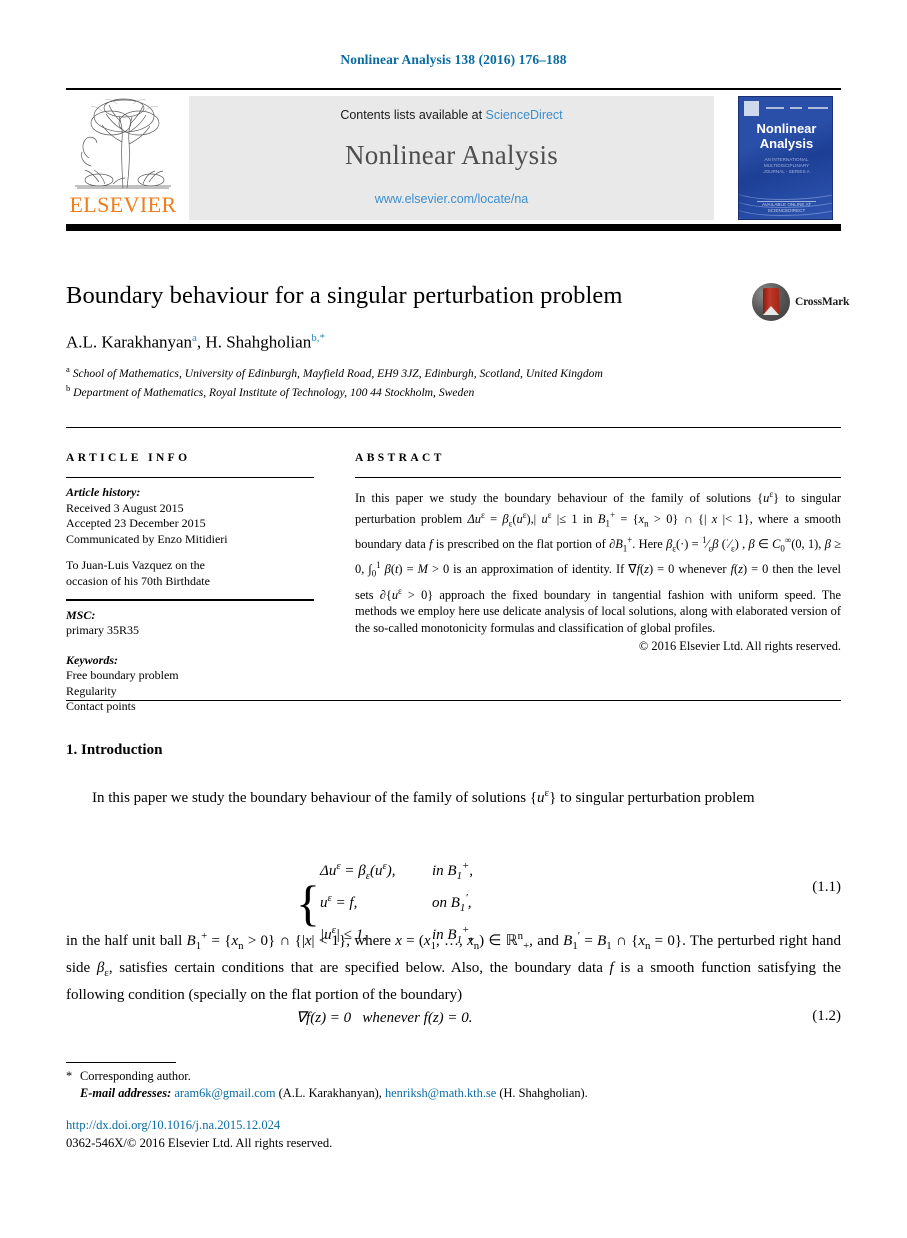  Describe the element at coordinates (397, 871) in the screenshot. I see `equation-case-row: Δuε = βε(uε), in B1+,` at that location.